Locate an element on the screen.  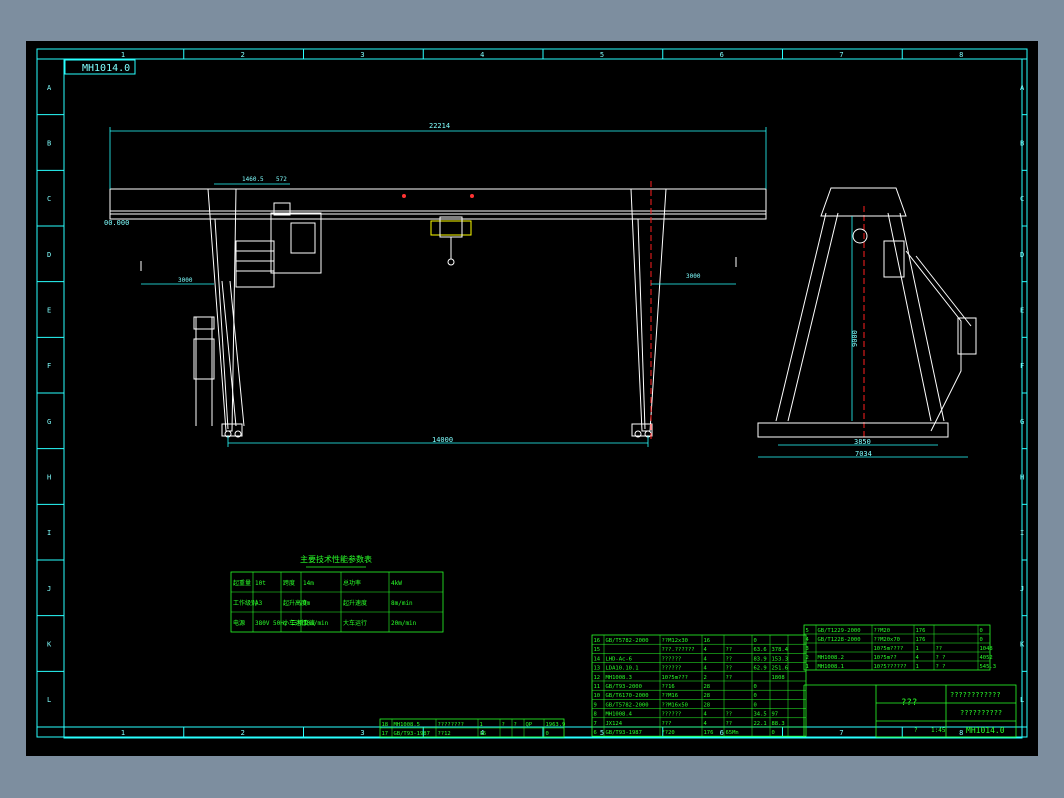
column-label-bottom: 2 is located at coordinates (243, 733).